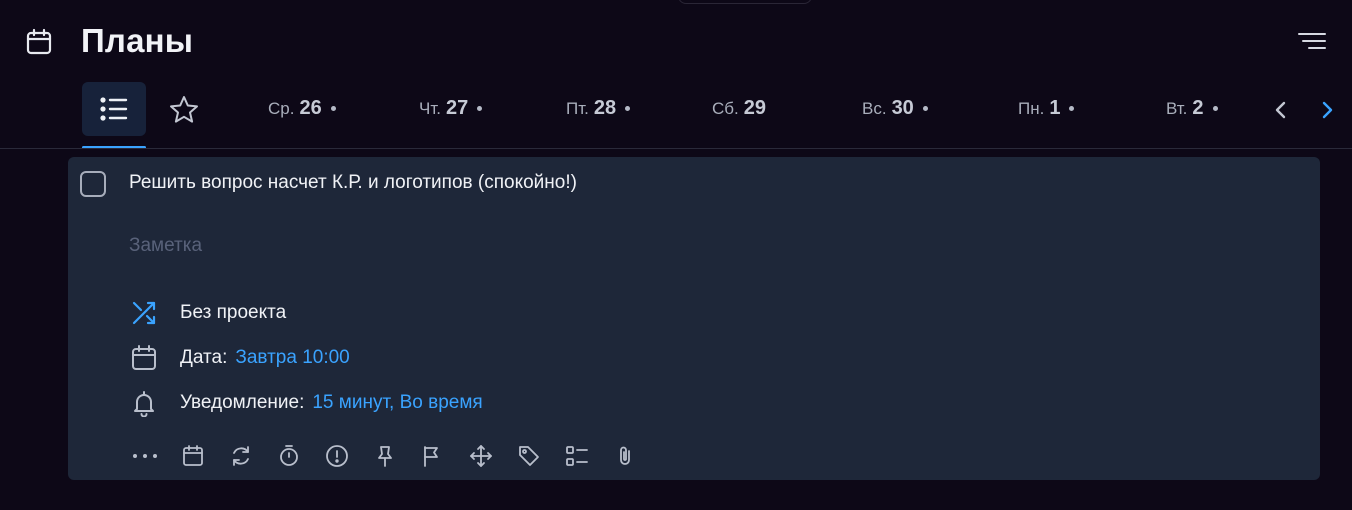 The width and height of the screenshot is (1352, 510). Describe the element at coordinates (529, 456) in the screenshot. I see `tag-icon` at that location.